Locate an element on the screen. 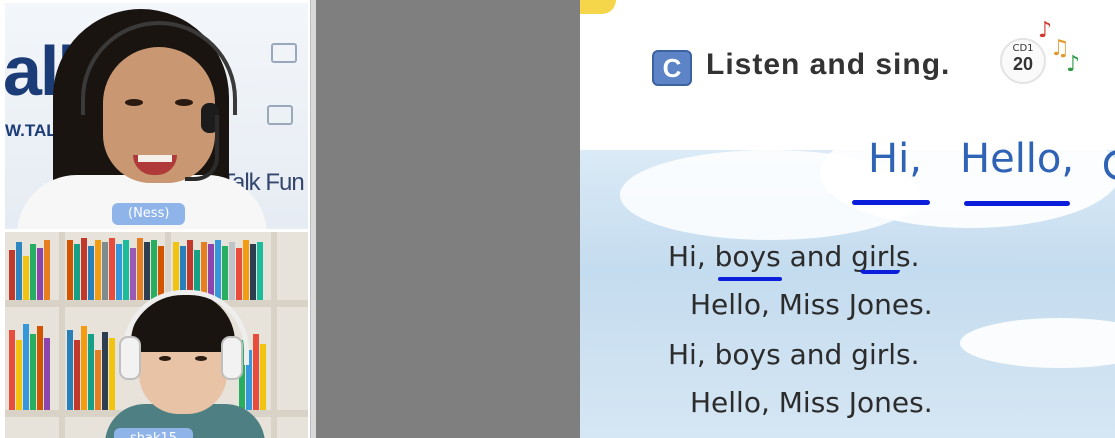  section-badge: C is located at coordinates (672, 68).